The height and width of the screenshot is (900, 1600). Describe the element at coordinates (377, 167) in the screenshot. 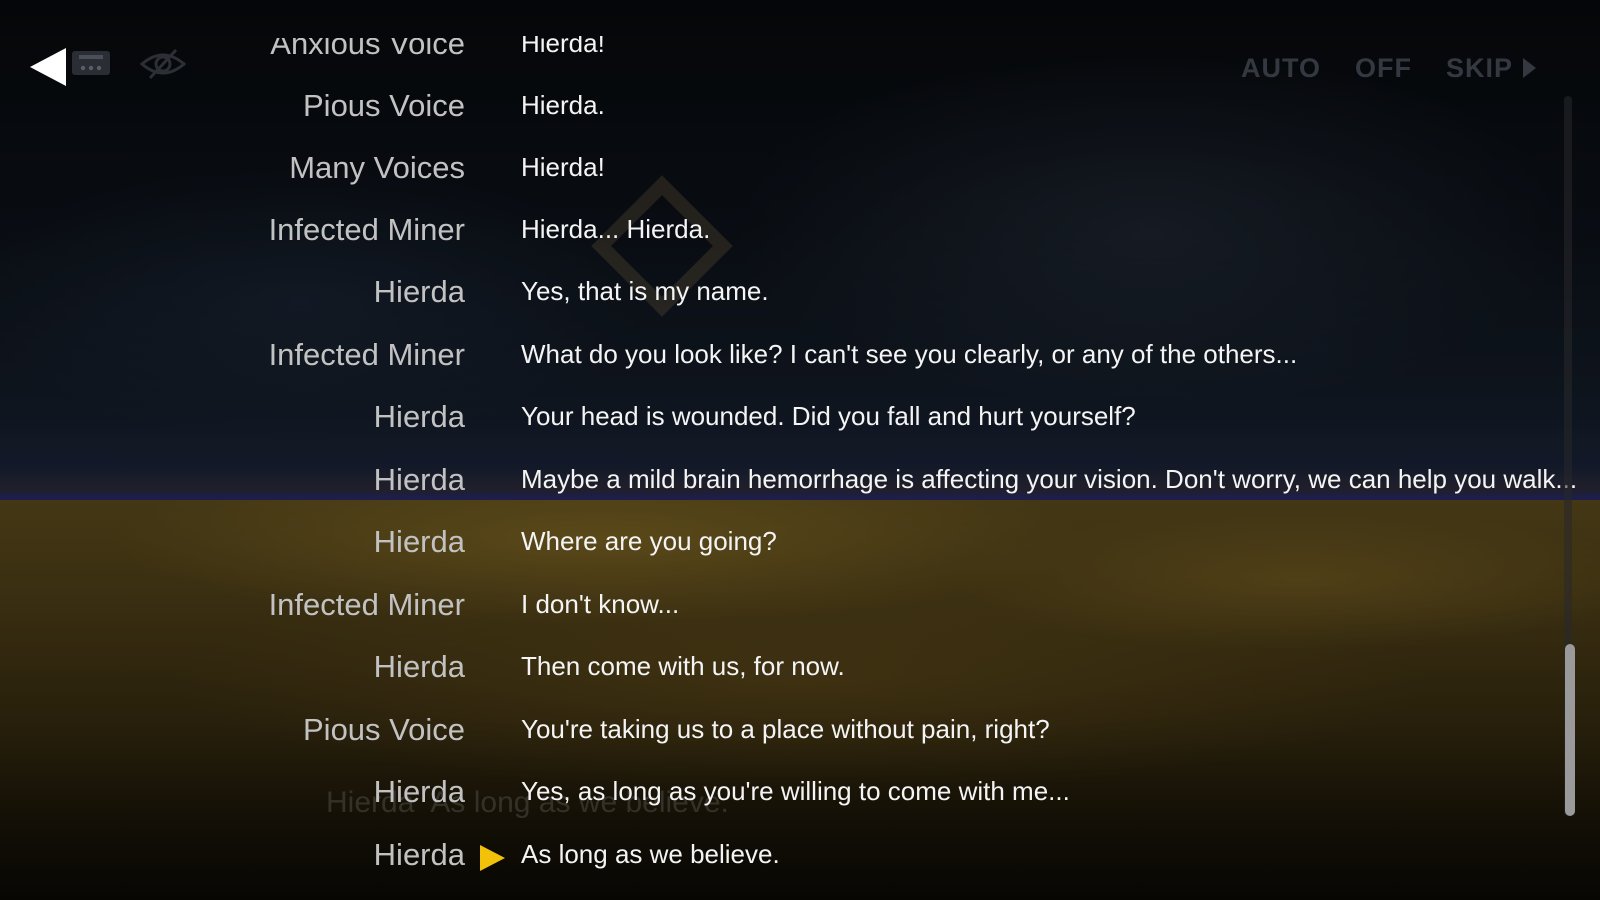

I see `speaker-name: Many Voices` at that location.